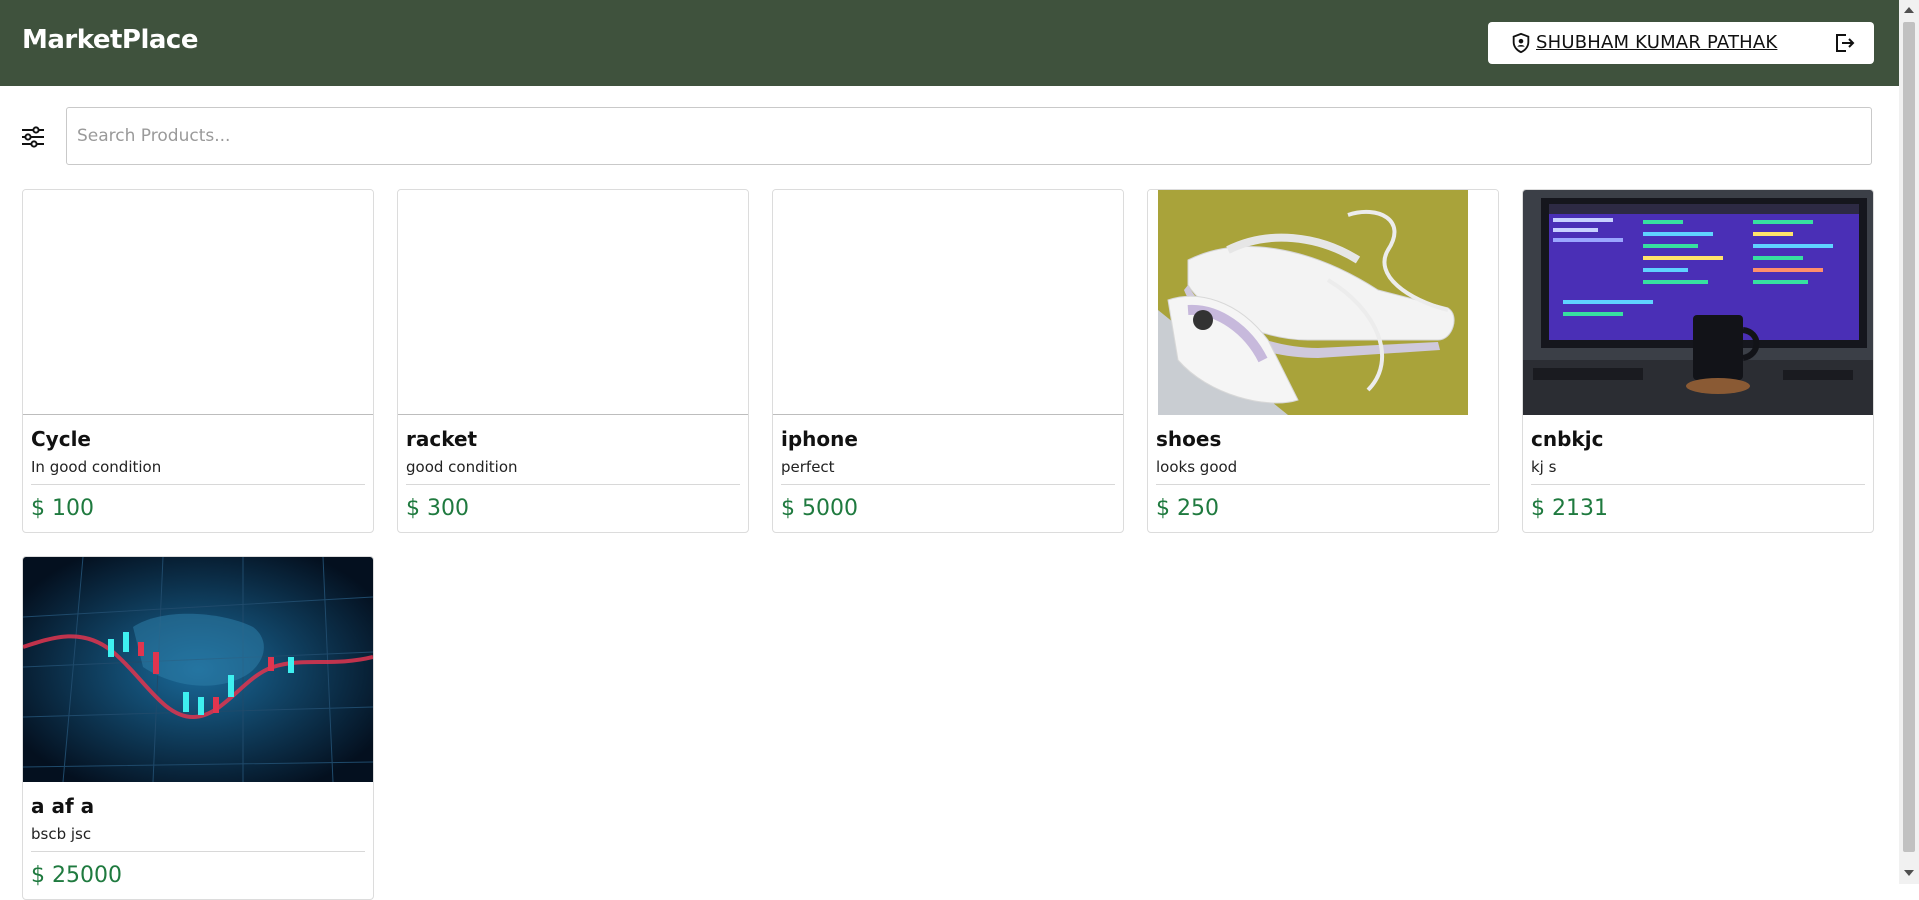  I want to click on stock-chart-photo, so click(198, 670).